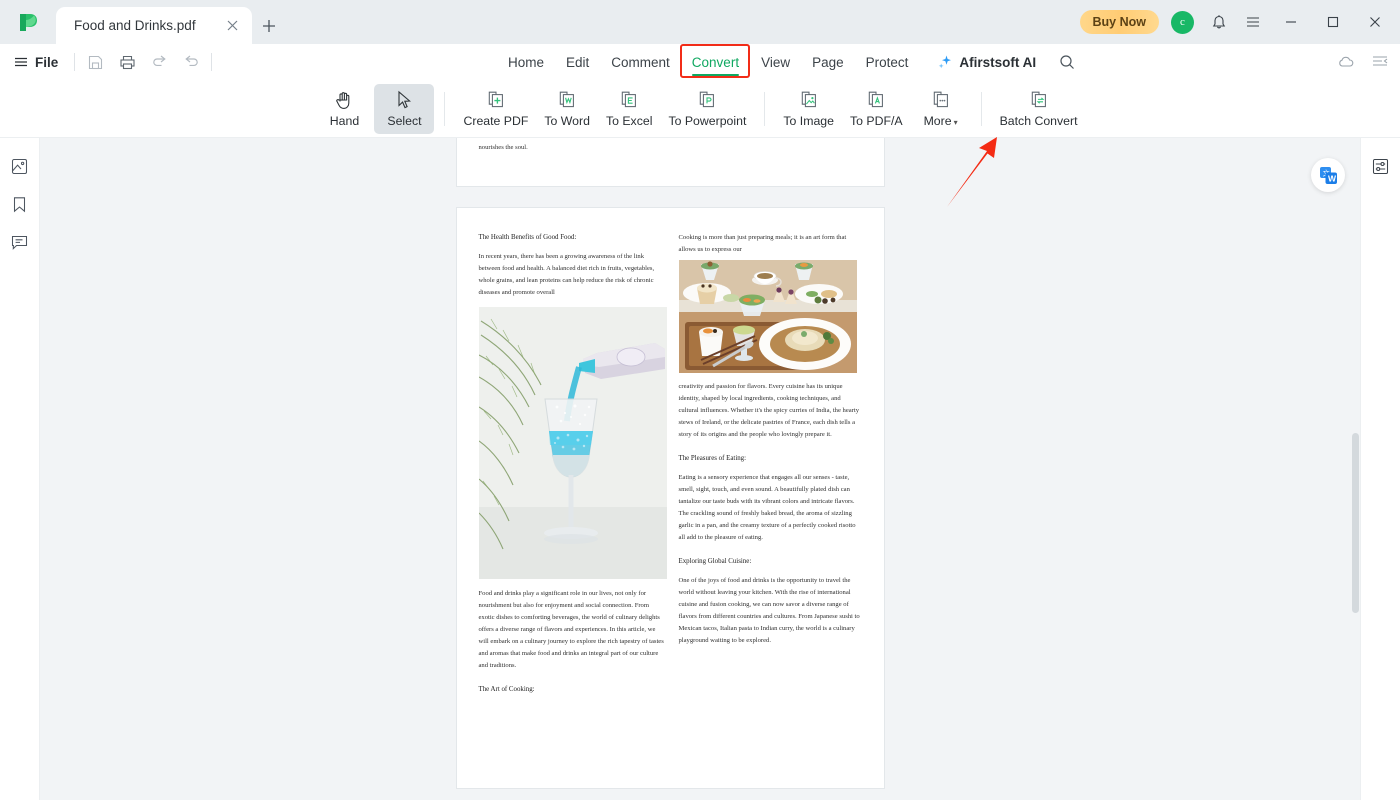  I want to click on sidebar-thumbnails, so click(20, 166).